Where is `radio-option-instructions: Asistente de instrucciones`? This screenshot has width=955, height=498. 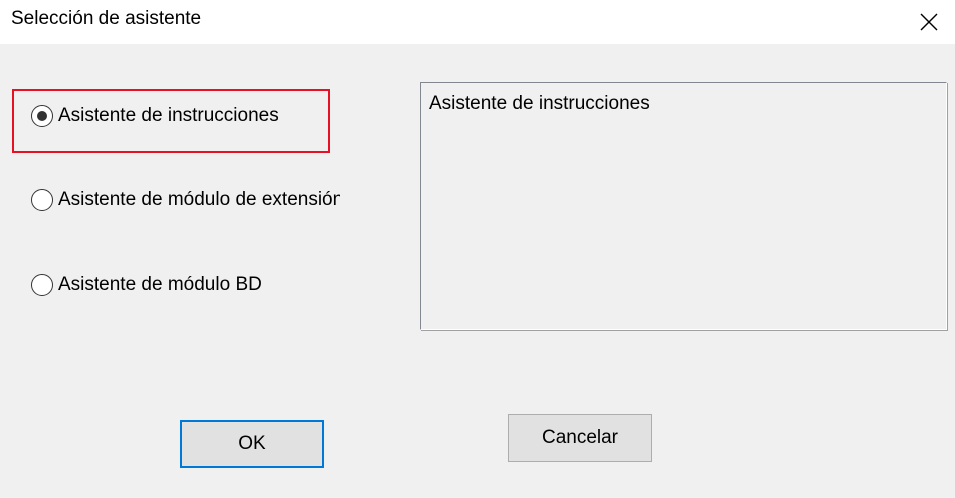 radio-option-instructions: Asistente de instrucciones is located at coordinates (155, 116).